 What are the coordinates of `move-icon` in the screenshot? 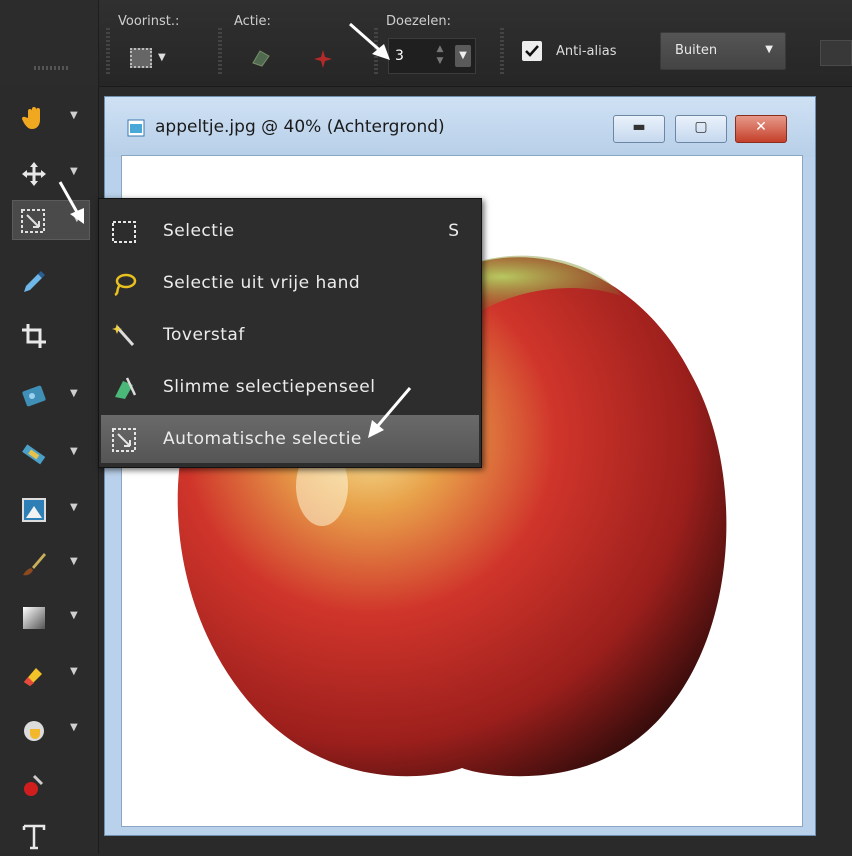 It's located at (34, 174).